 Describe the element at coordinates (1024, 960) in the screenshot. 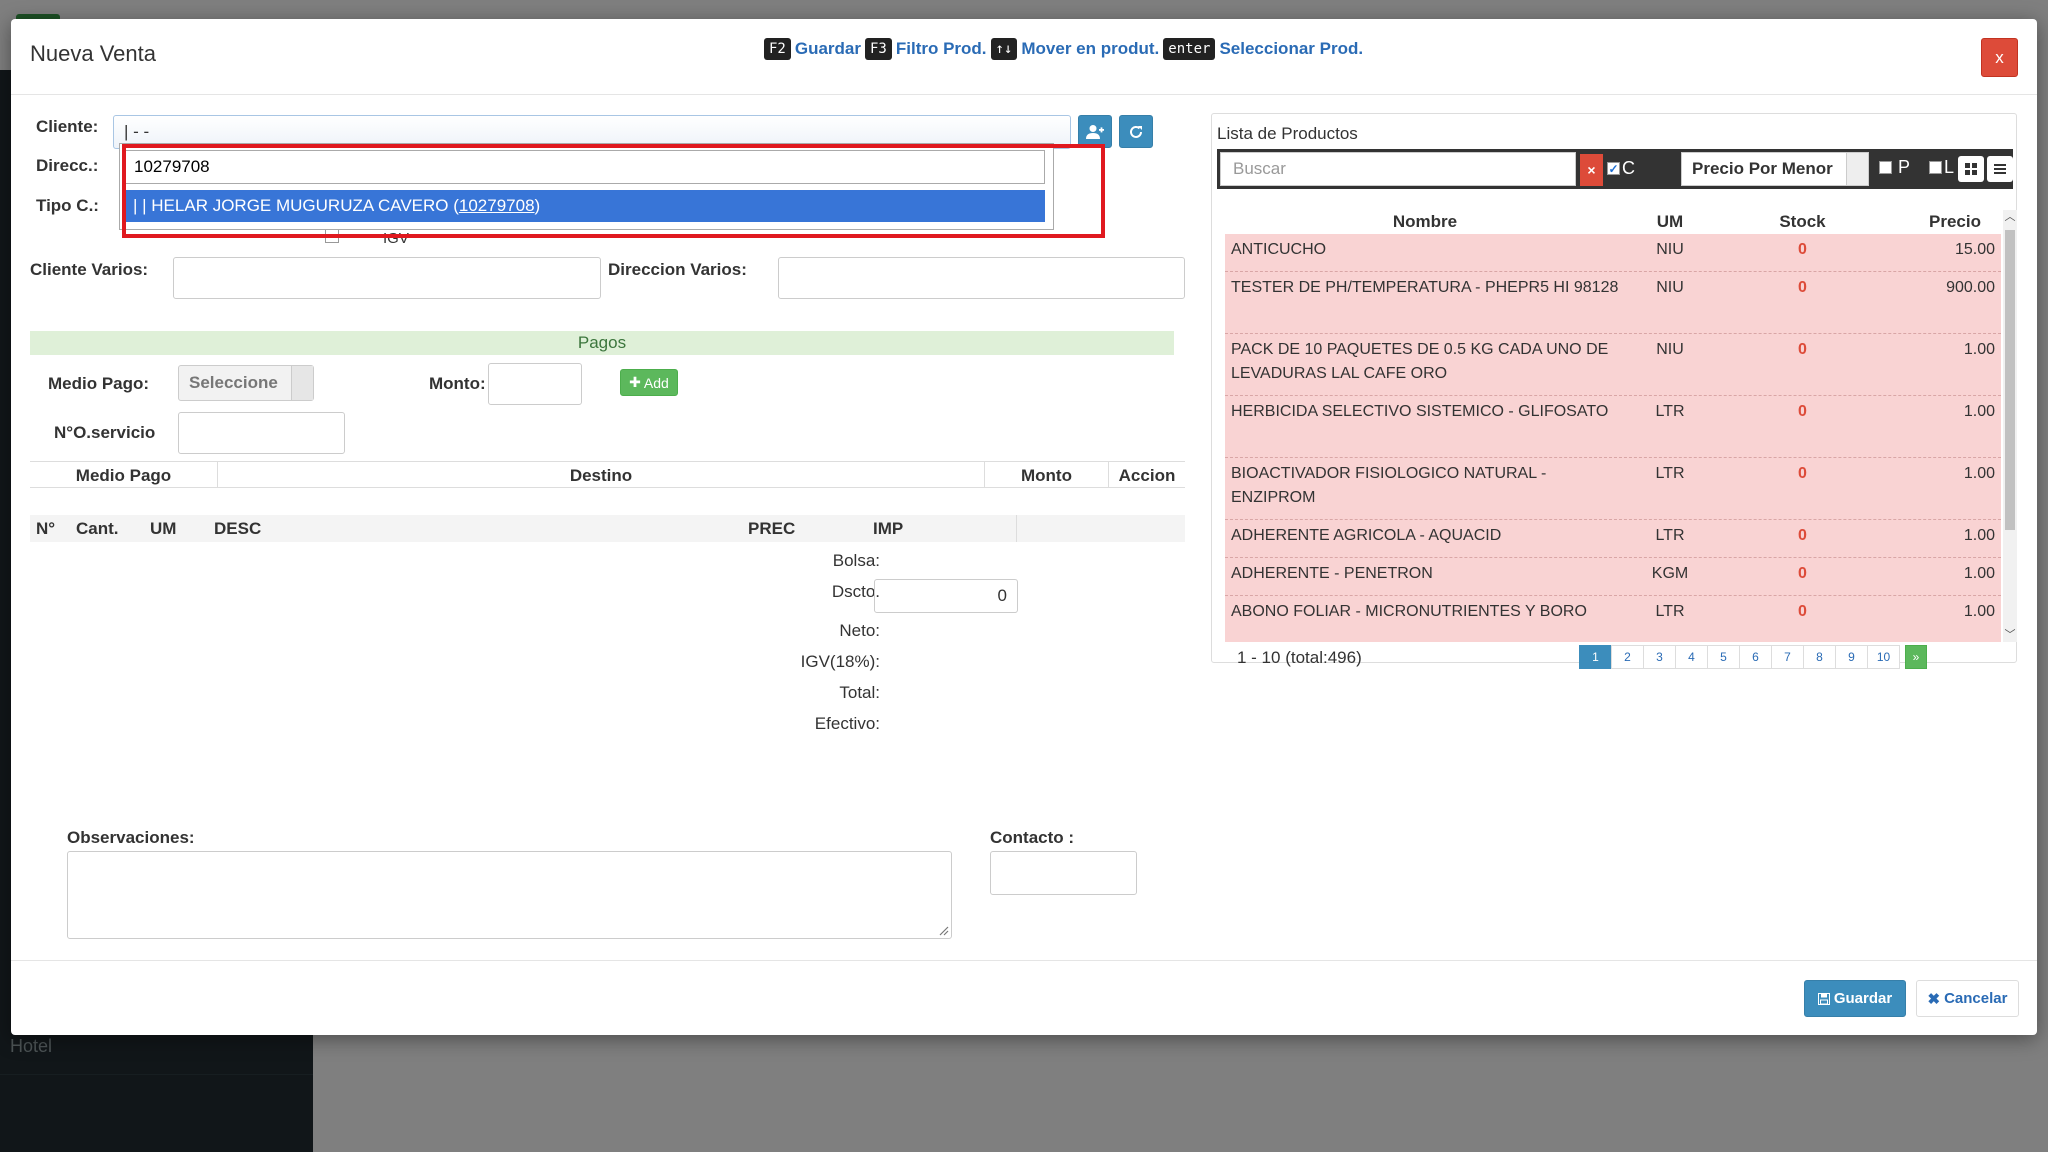

I see `modal-footer-divider` at that location.